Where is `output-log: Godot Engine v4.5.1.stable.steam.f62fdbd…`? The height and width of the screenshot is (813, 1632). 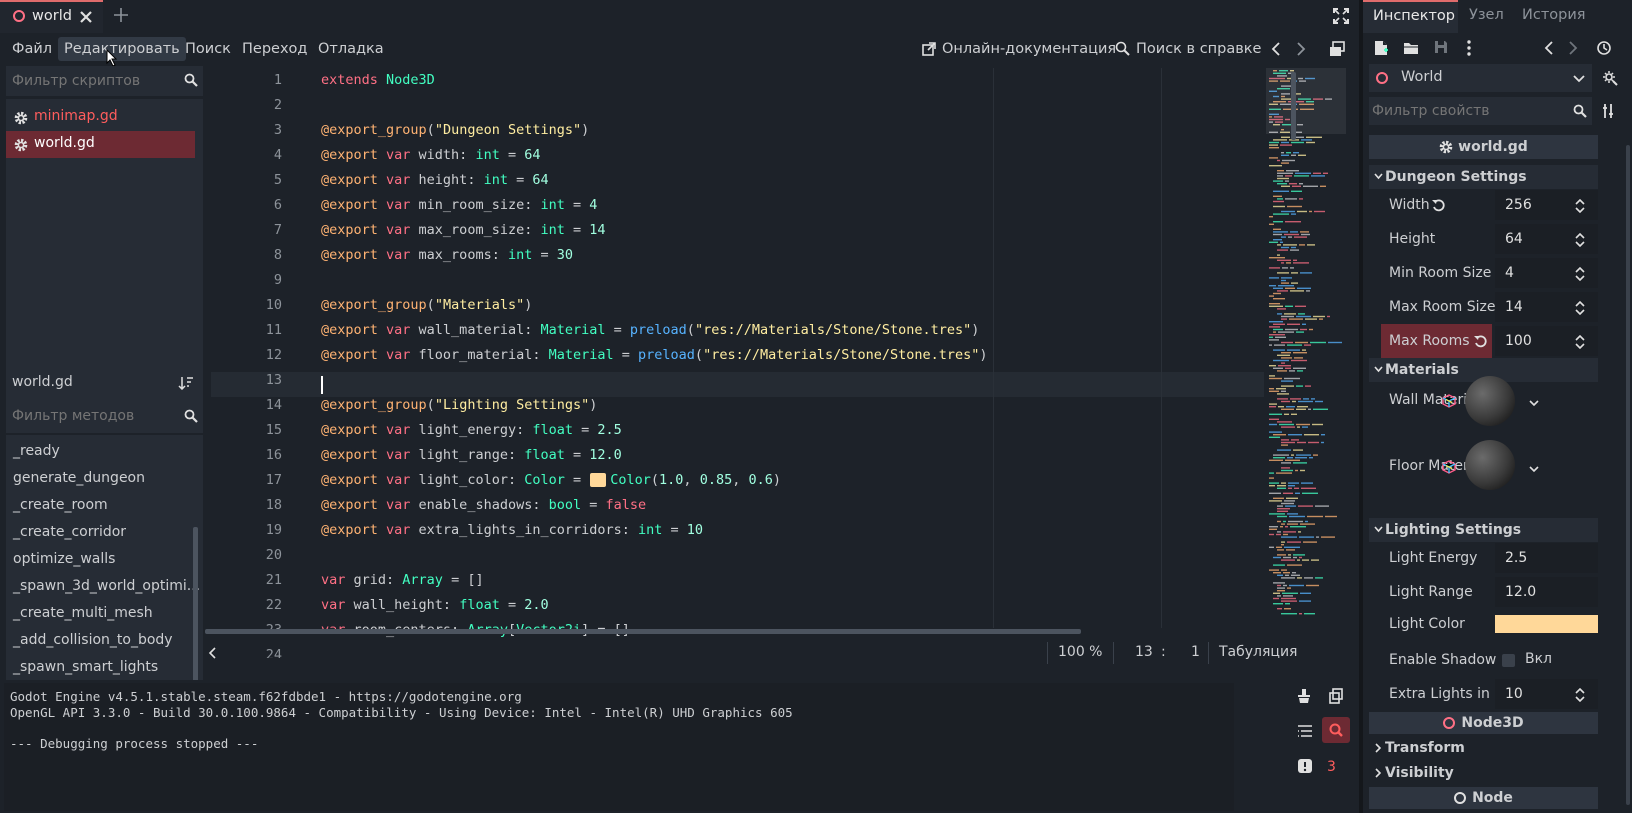
output-log: Godot Engine v4.5.1.stable.steam.f62fdbd… is located at coordinates (619, 747).